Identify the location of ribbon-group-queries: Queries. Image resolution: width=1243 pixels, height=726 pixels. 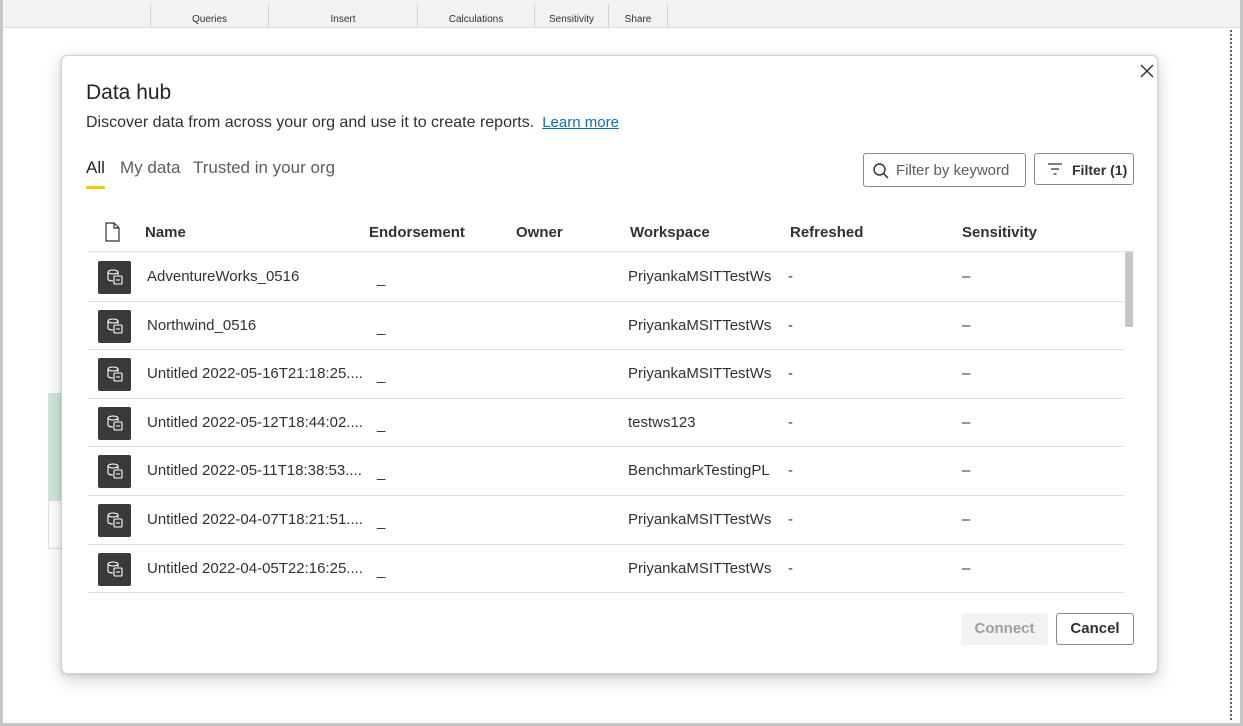
(209, 16).